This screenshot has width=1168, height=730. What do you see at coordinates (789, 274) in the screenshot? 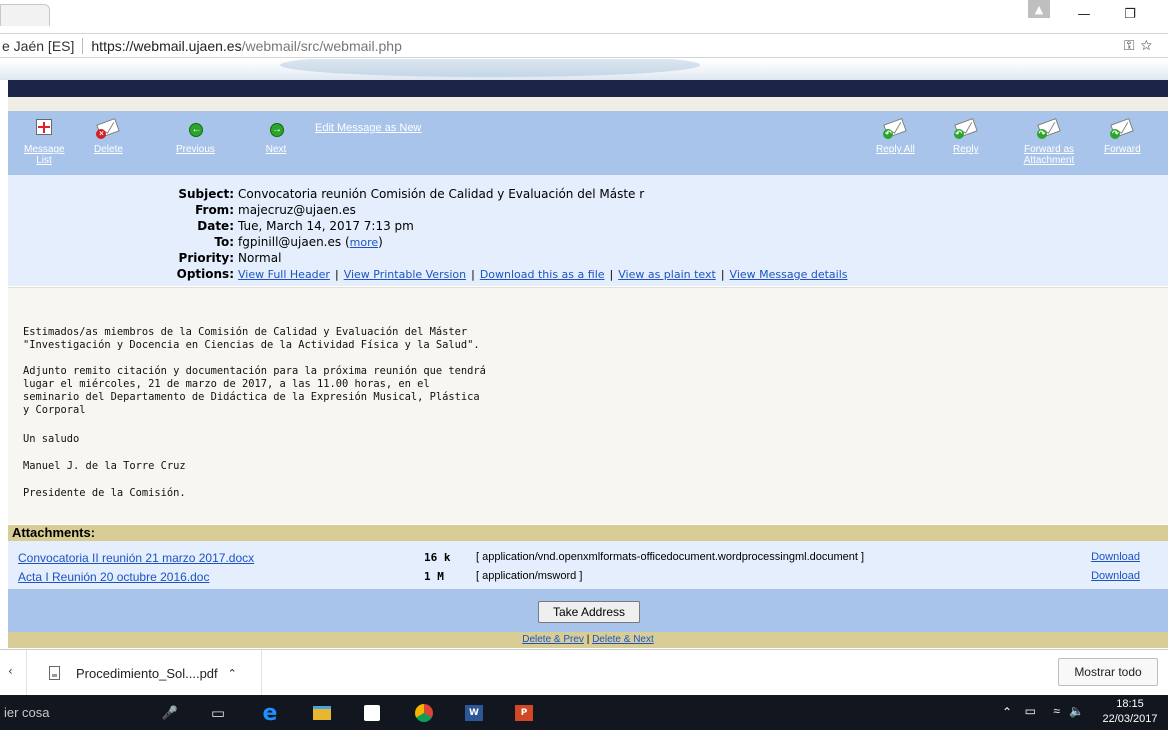
I see `view-message-details-link: View Message details` at bounding box center [789, 274].